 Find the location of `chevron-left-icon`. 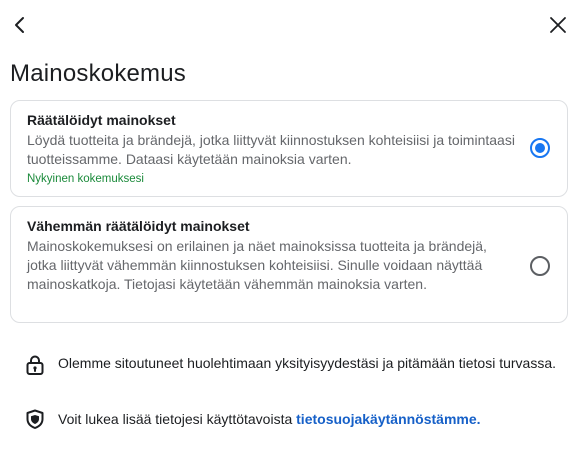

chevron-left-icon is located at coordinates (19, 25).